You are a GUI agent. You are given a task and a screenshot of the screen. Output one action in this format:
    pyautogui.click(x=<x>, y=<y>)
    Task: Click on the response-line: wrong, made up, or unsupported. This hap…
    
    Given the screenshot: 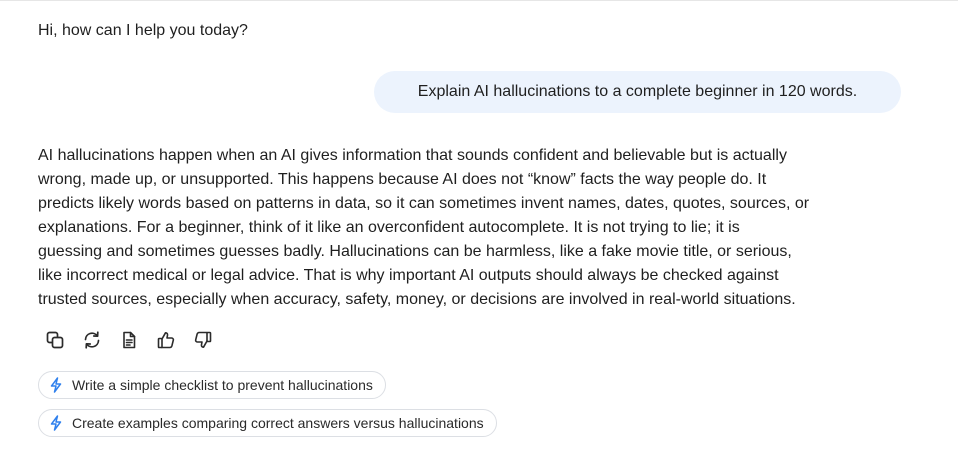 What is the action you would take?
    pyautogui.click(x=402, y=179)
    